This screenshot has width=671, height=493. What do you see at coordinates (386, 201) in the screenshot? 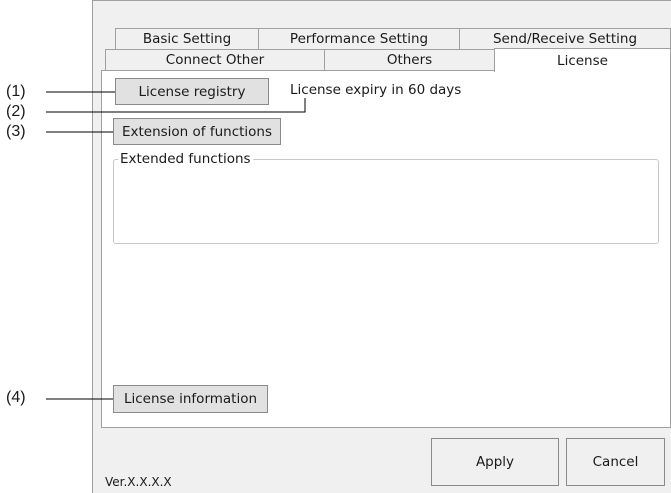
I see `extended-functions-group` at bounding box center [386, 201].